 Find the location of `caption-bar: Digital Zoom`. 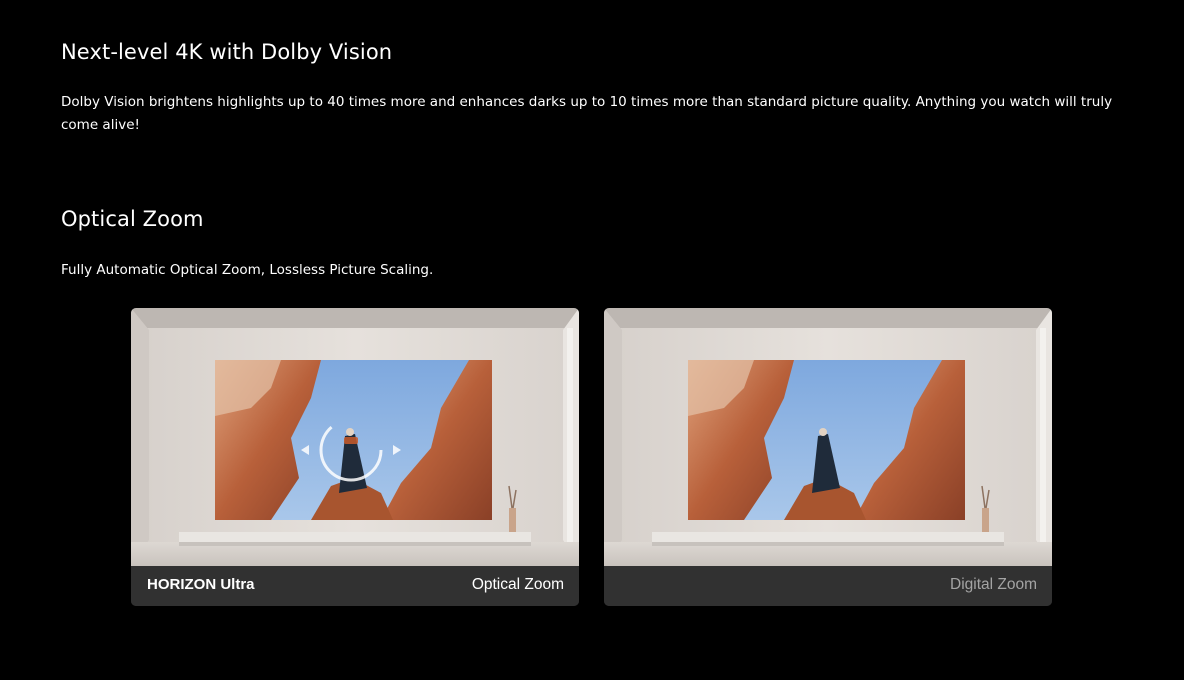

caption-bar: Digital Zoom is located at coordinates (828, 586).